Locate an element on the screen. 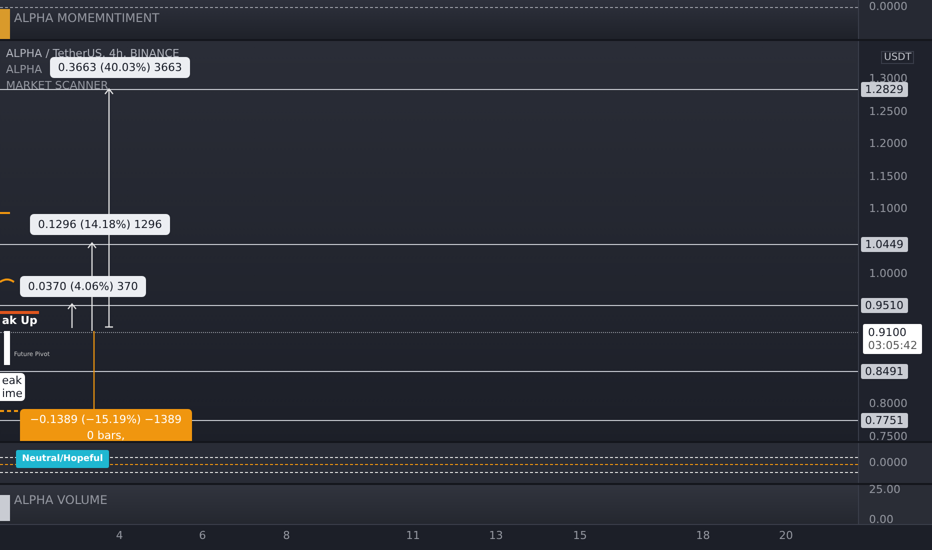  price-tick: 1.1500 is located at coordinates (888, 176).